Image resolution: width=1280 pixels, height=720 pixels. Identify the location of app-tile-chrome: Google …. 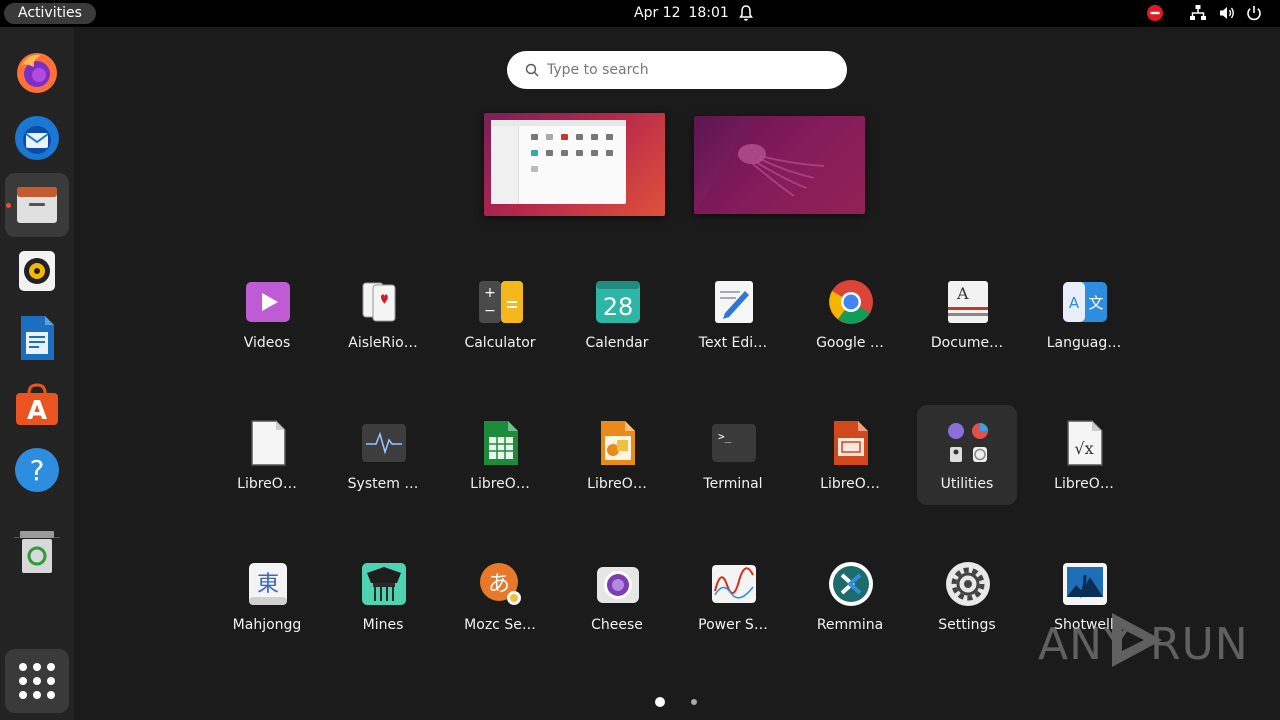
(850, 314).